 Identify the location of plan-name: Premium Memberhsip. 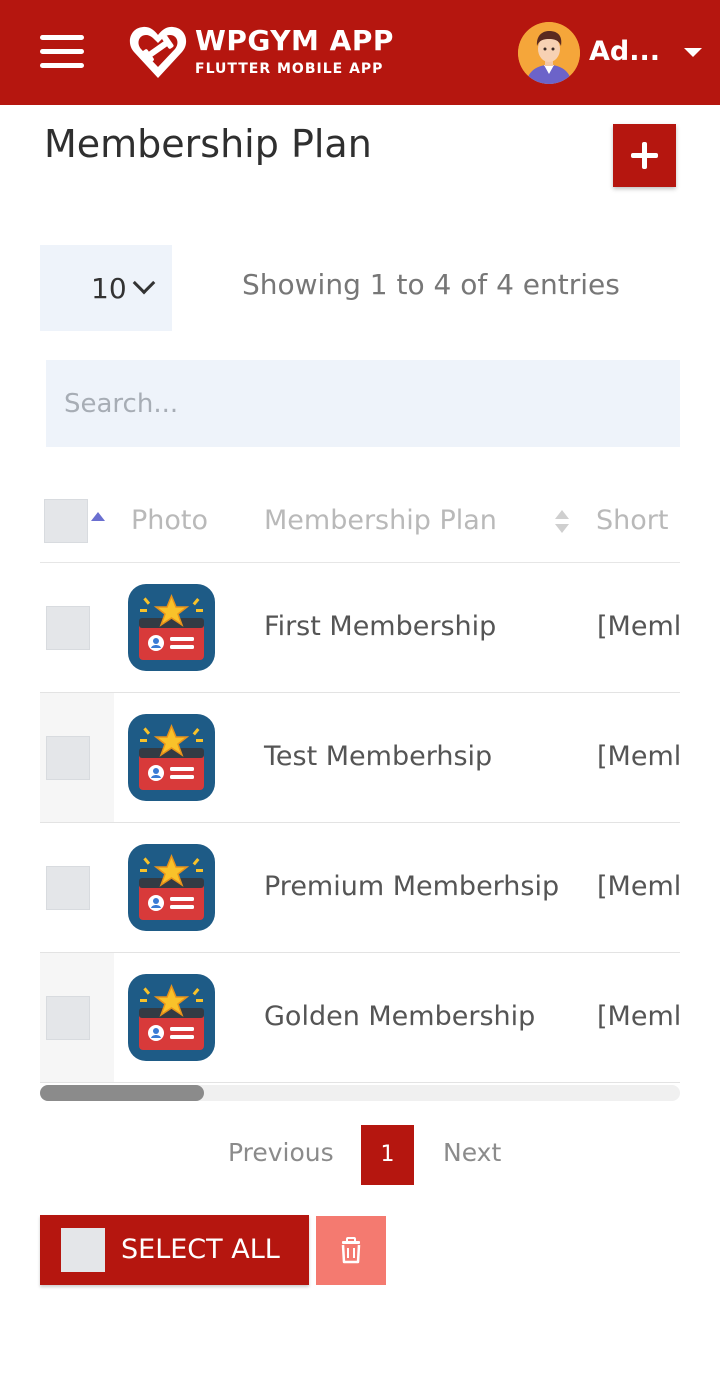
(412, 886).